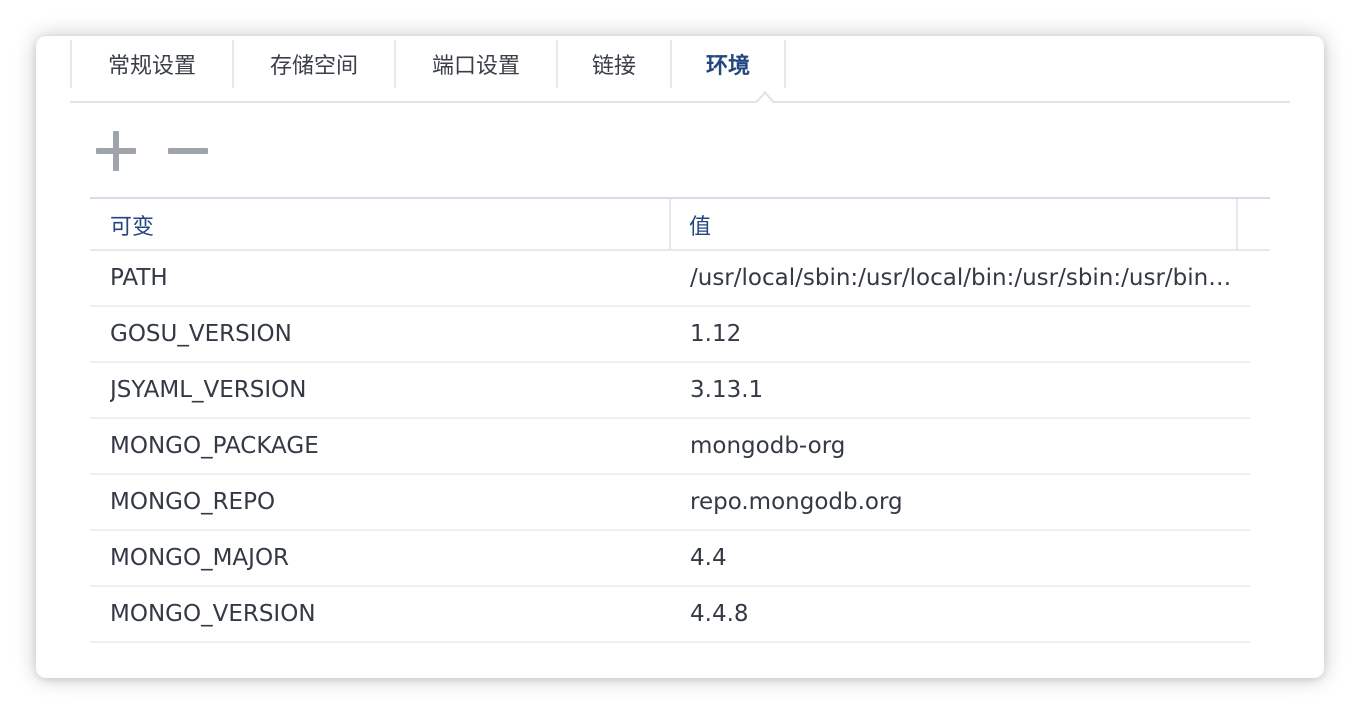 The height and width of the screenshot is (714, 1360). I want to click on variable-value: 4.4.8, so click(719, 614).